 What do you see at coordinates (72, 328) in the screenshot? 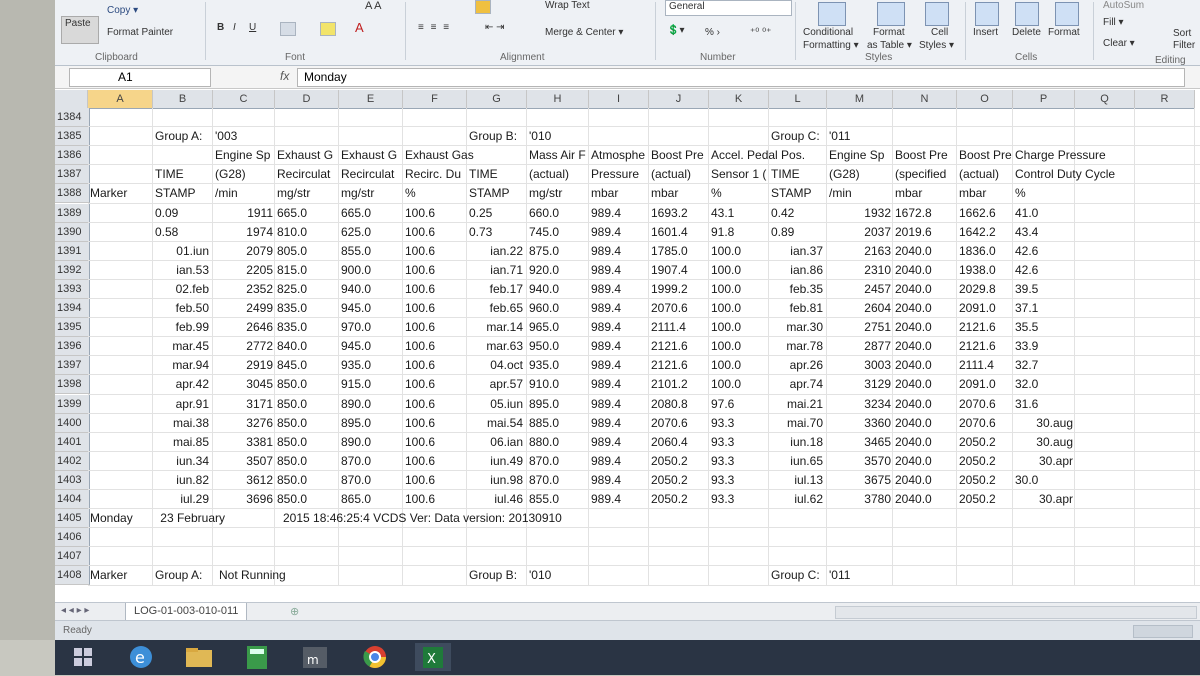
I see `row-header: 1395` at bounding box center [72, 328].